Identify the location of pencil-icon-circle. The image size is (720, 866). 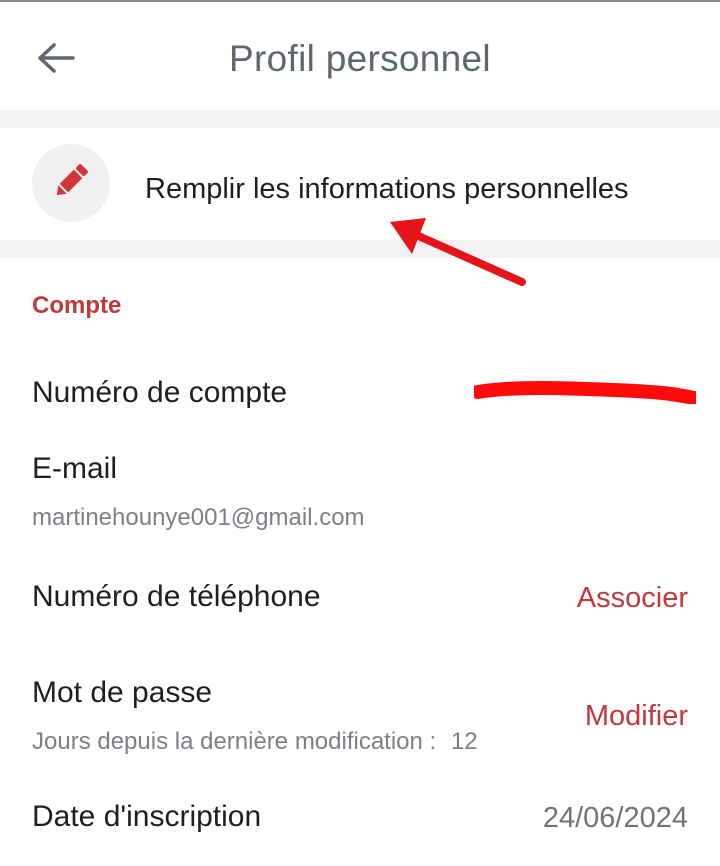
(71, 183).